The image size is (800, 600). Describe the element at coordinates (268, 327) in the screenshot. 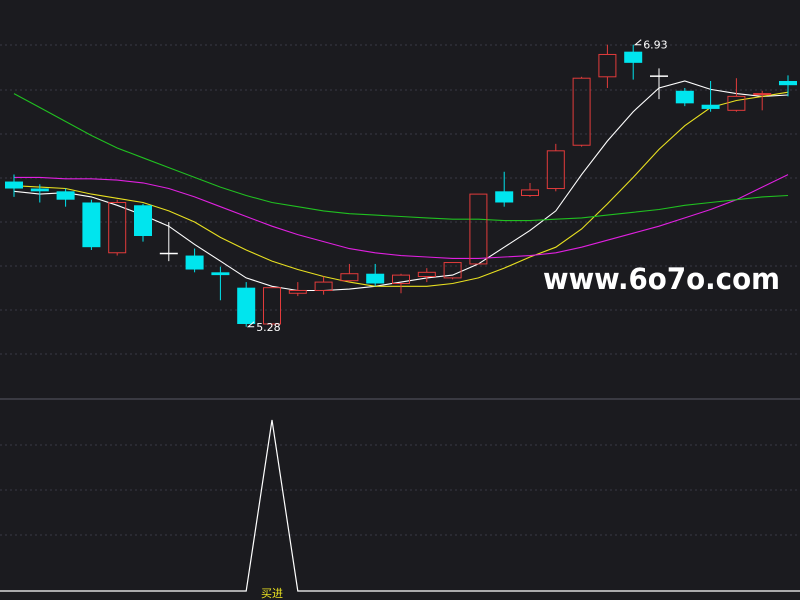

I see `annotation-label: 5.28` at that location.